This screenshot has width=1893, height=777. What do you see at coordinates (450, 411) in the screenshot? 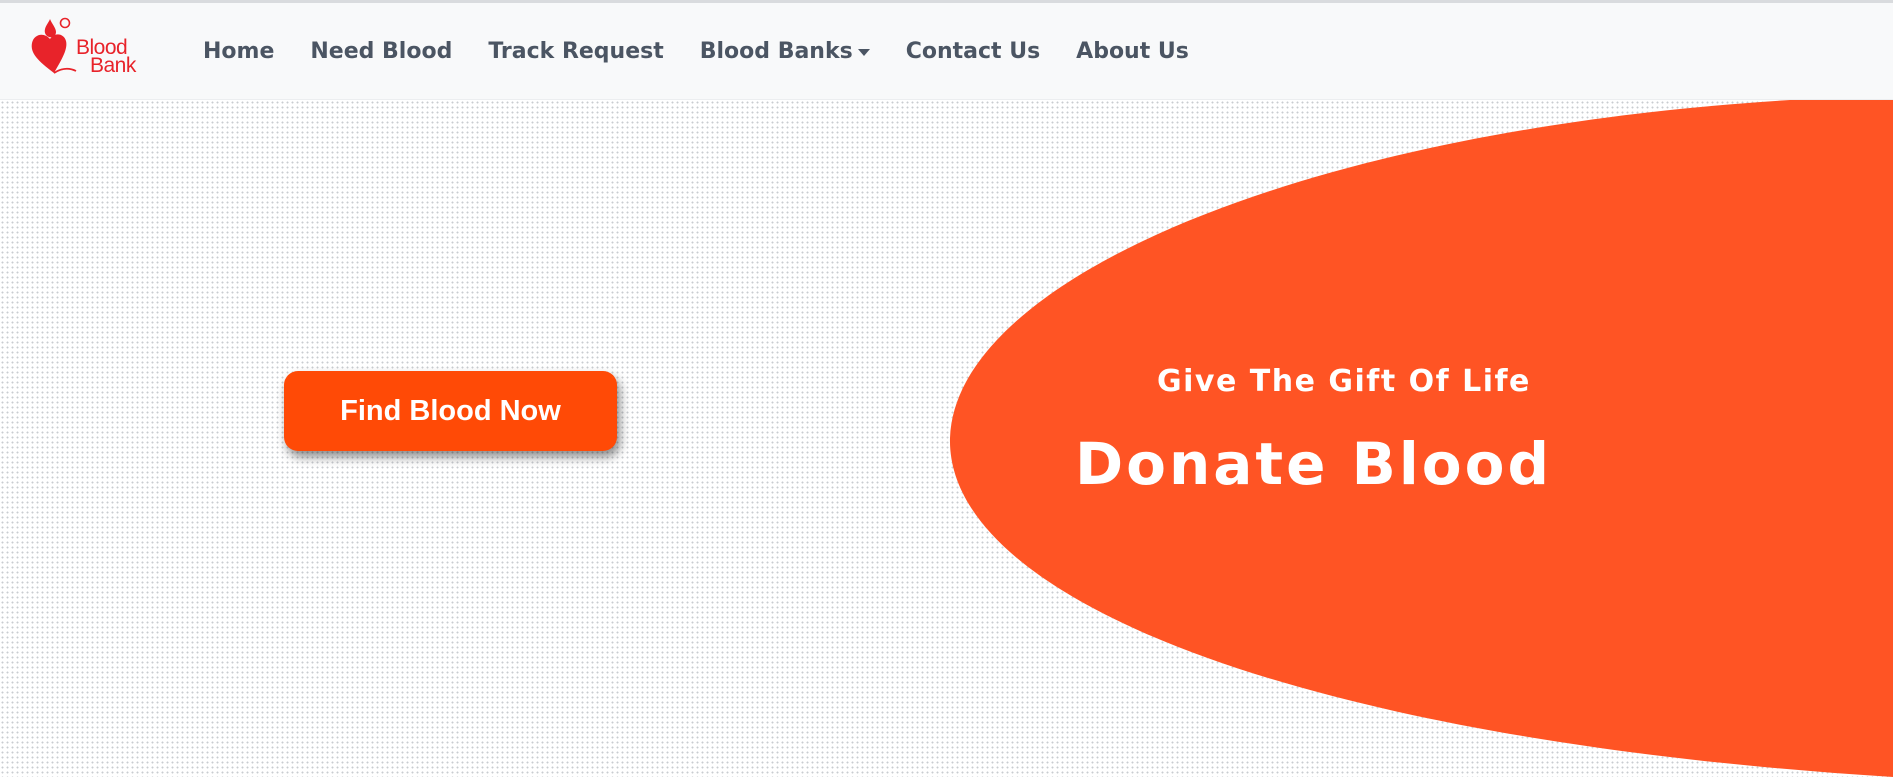
I see `find-blood-now-button: Find Blood Now` at bounding box center [450, 411].